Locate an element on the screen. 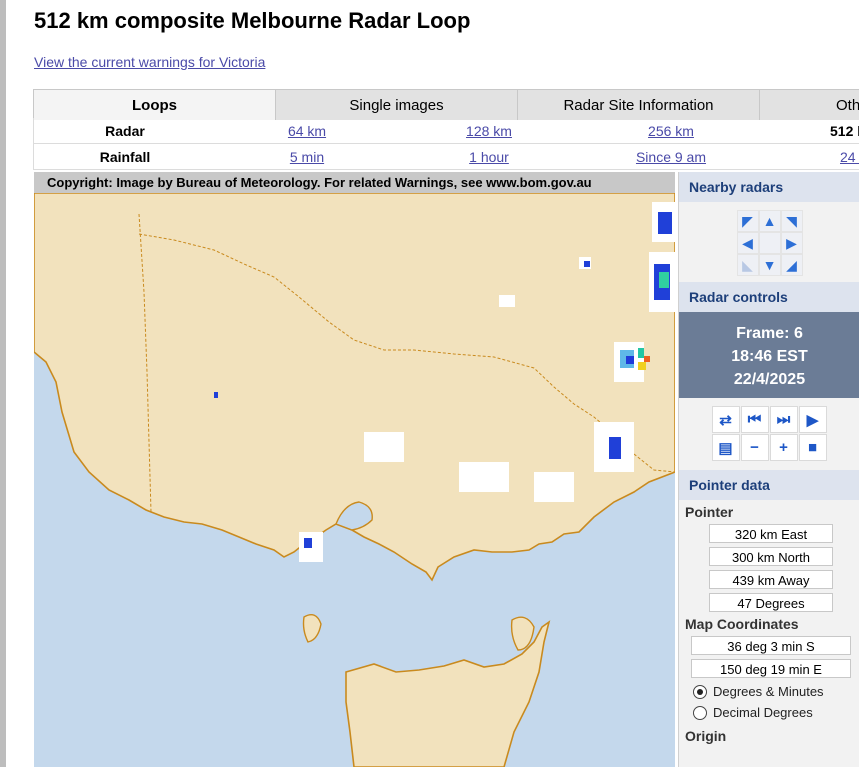 The width and height of the screenshot is (859, 767). radio-selected-icon is located at coordinates (700, 691).